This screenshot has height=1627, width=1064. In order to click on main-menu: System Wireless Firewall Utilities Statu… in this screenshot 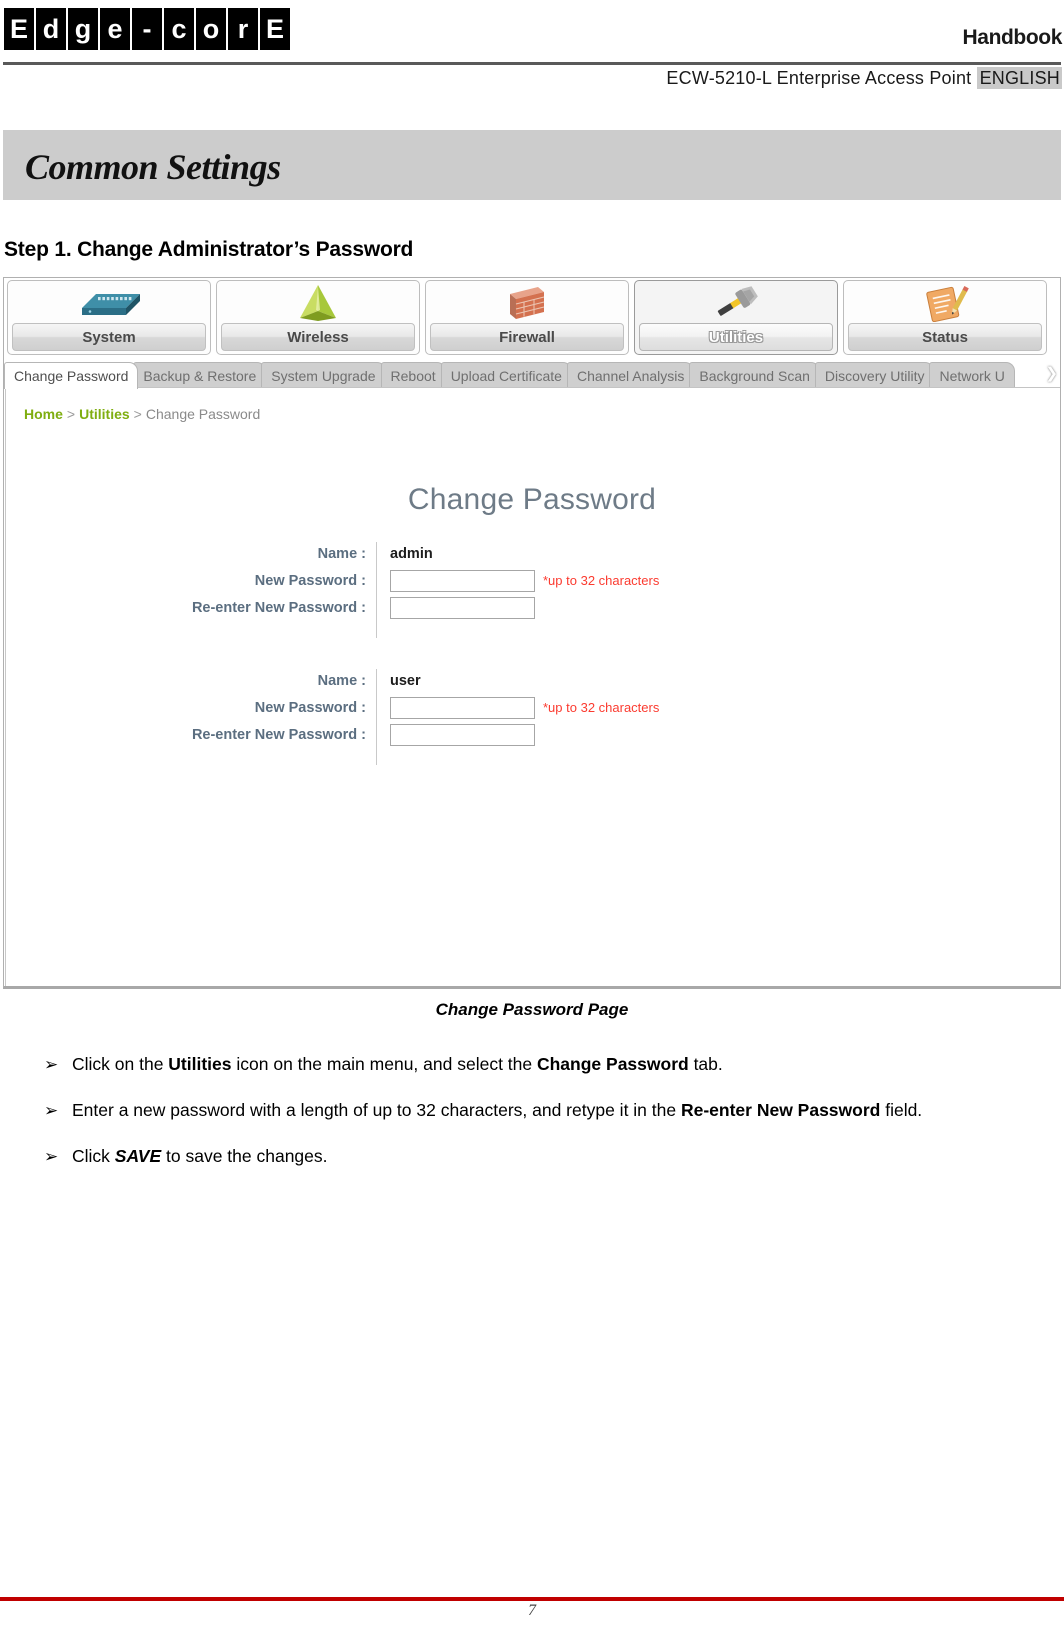, I will do `click(532, 318)`.